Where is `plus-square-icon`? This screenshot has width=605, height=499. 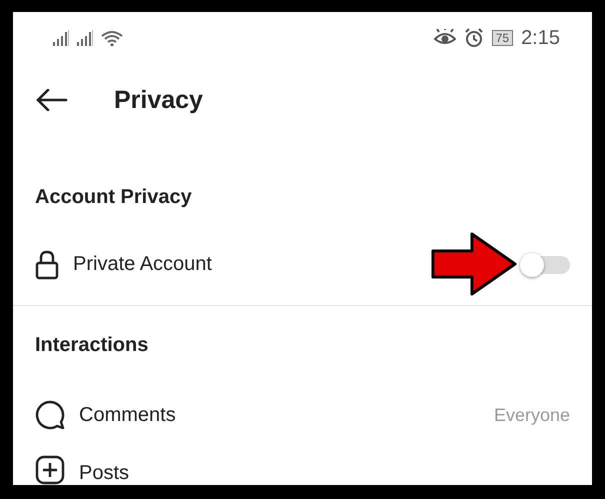
plus-square-icon is located at coordinates (50, 470).